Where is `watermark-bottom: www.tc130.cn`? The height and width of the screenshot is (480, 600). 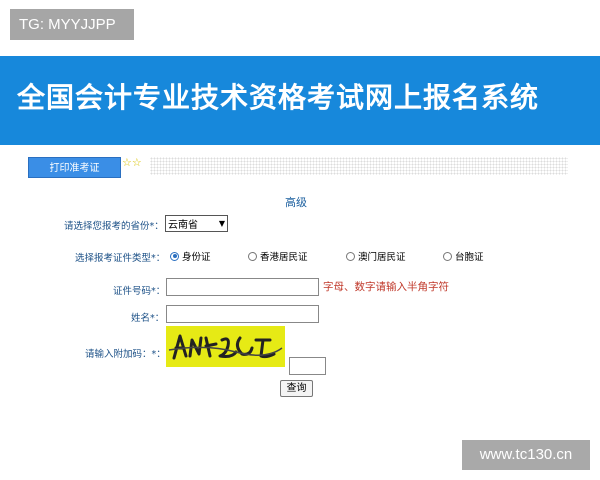 watermark-bottom: www.tc130.cn is located at coordinates (526, 455).